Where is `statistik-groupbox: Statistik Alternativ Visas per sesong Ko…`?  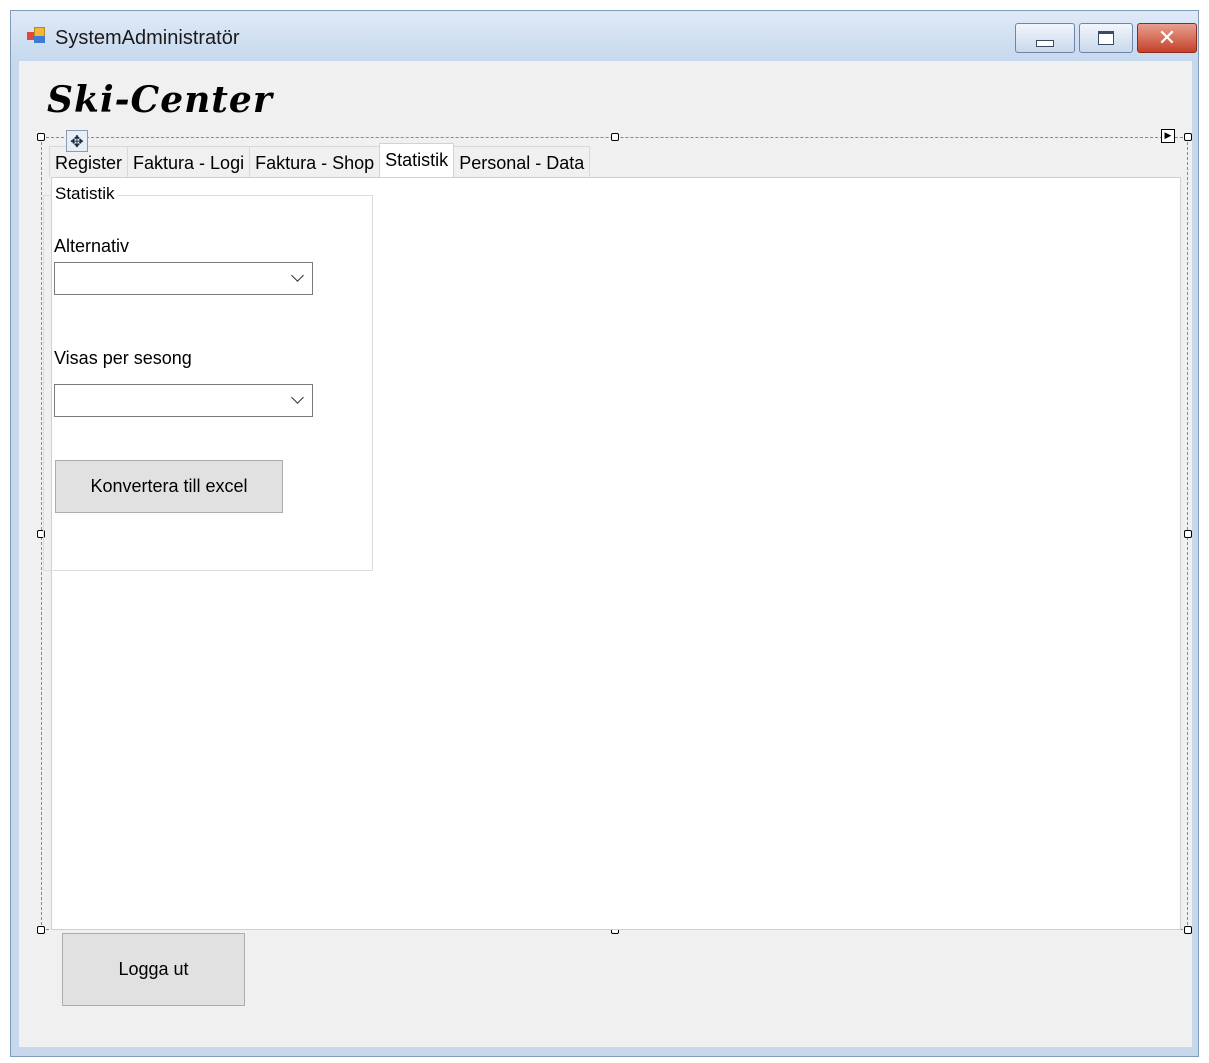 statistik-groupbox: Statistik Alternativ Visas per sesong Ko… is located at coordinates (208, 377).